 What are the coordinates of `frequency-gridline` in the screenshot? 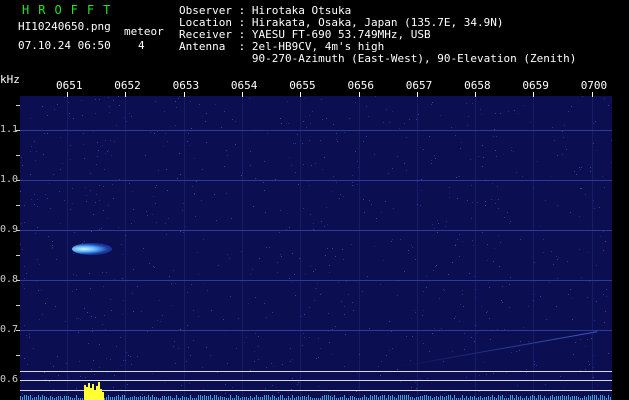 It's located at (316, 330).